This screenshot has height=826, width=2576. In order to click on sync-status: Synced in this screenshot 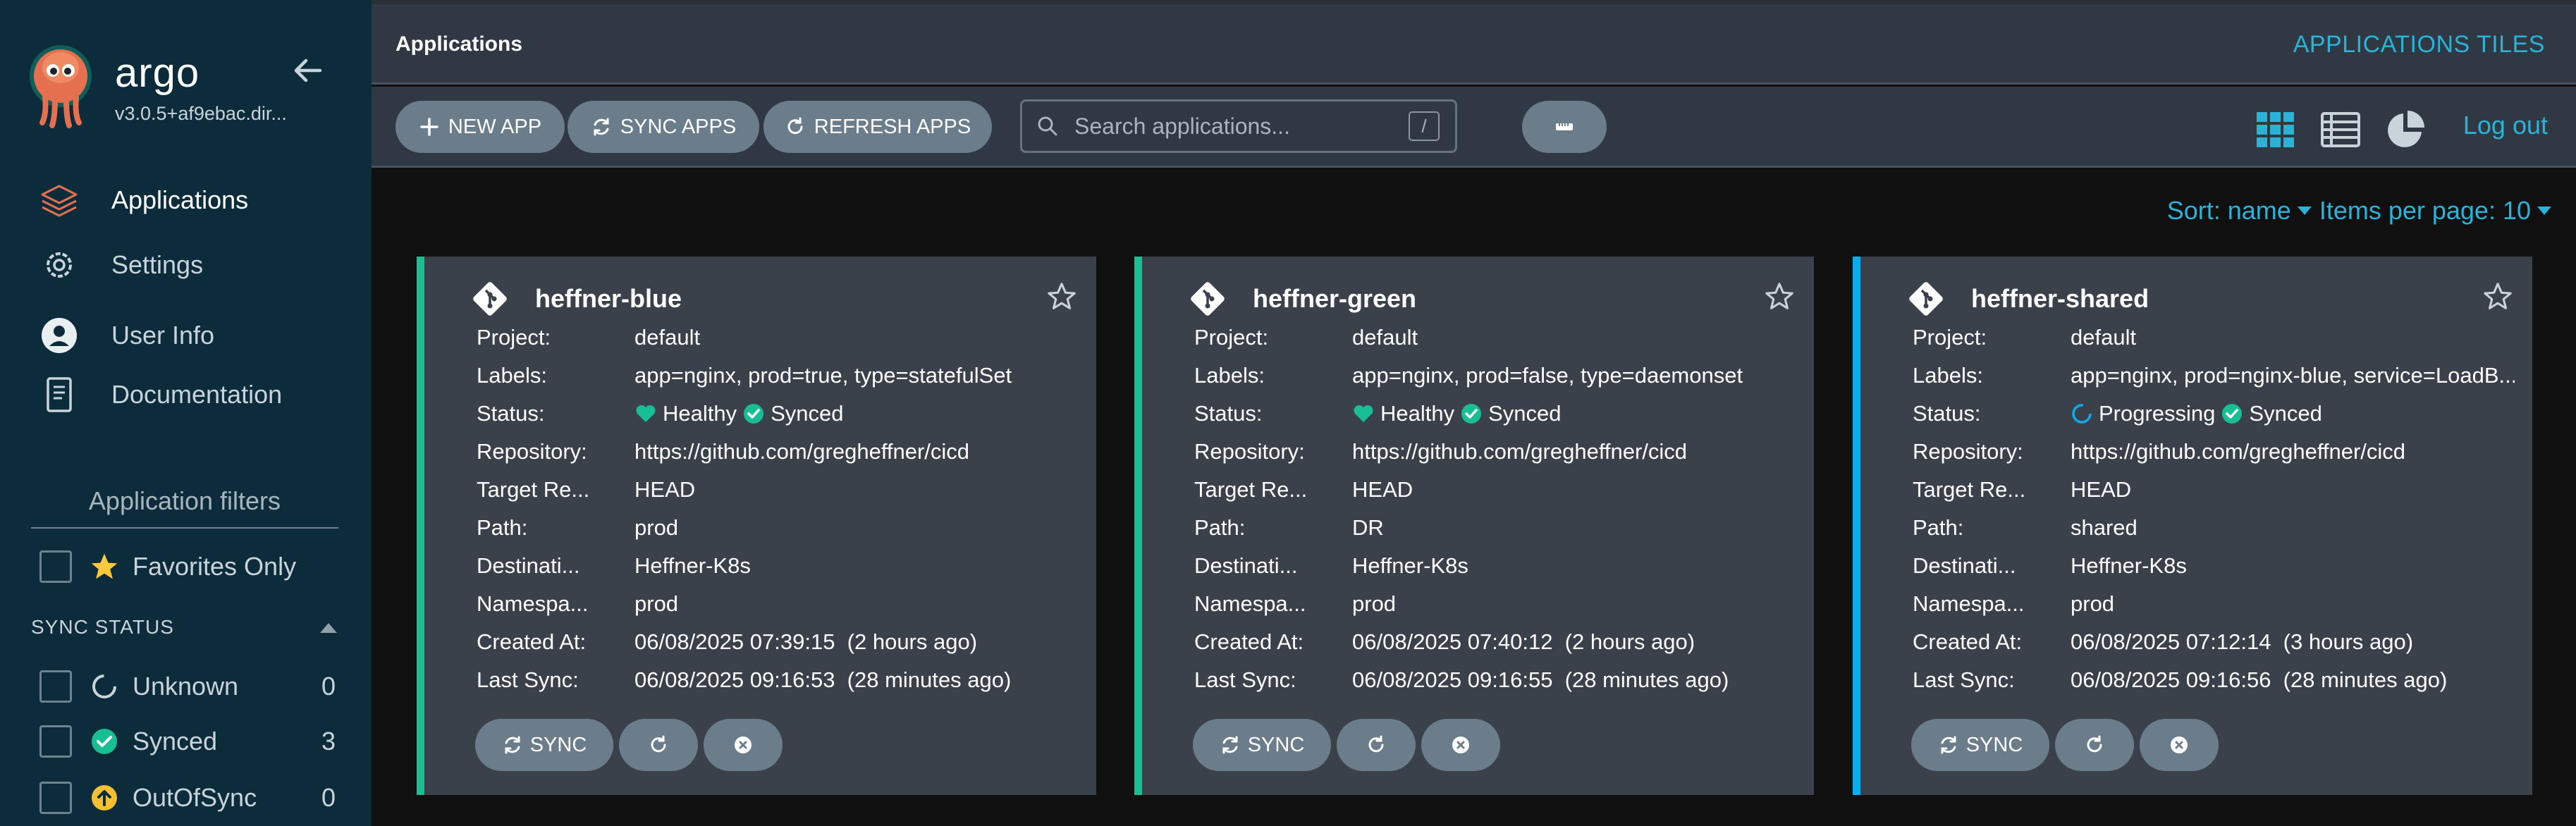, I will do `click(807, 413)`.